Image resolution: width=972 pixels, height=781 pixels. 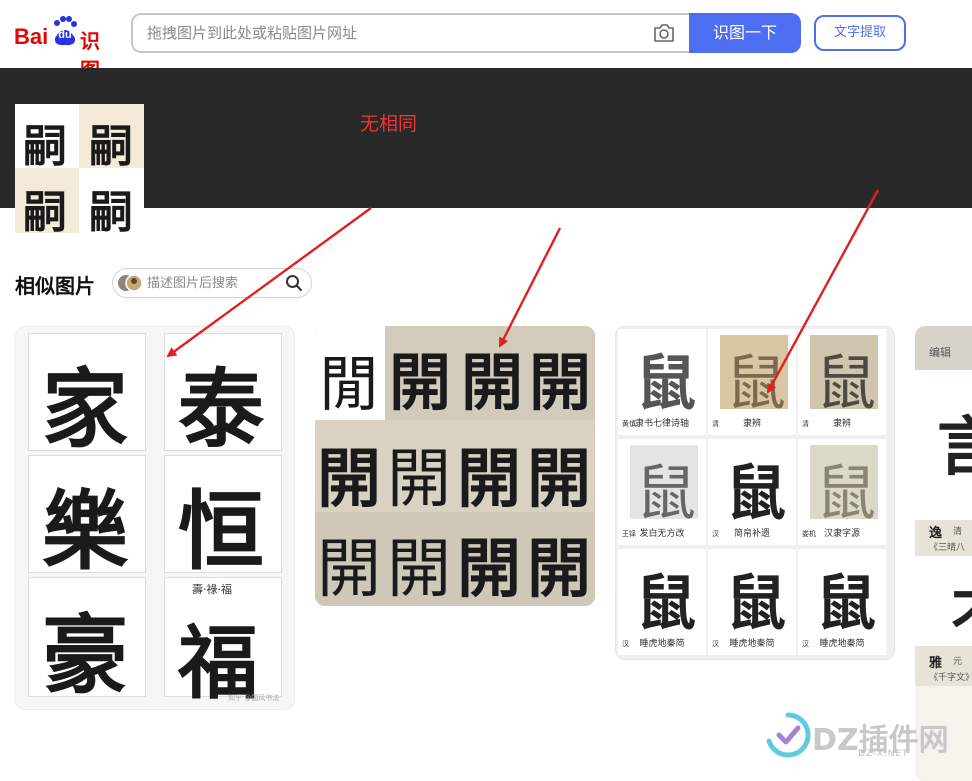 I want to click on no-match-annotation: 无相同, so click(x=389, y=124).